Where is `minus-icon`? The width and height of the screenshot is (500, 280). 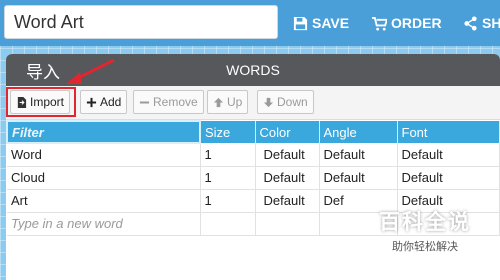 minus-icon is located at coordinates (144, 102).